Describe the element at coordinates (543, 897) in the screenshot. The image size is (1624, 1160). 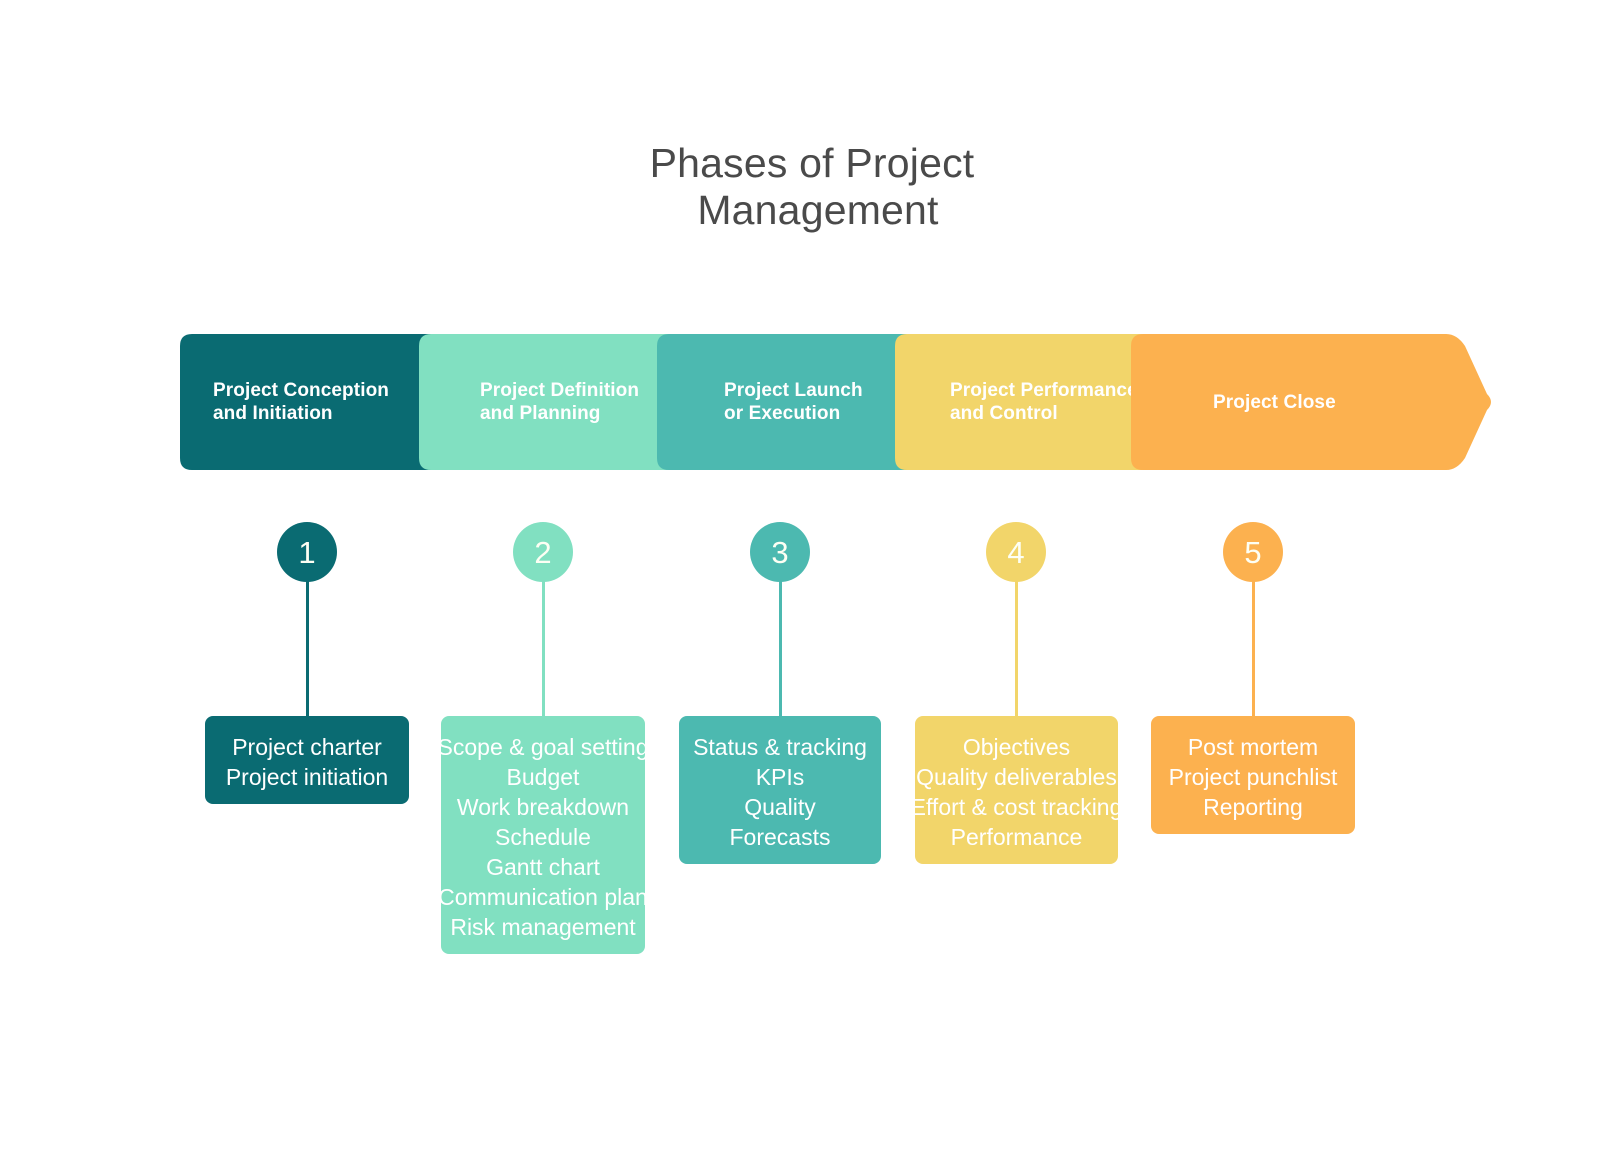
I see `phase-detail-item: Communication plan` at that location.